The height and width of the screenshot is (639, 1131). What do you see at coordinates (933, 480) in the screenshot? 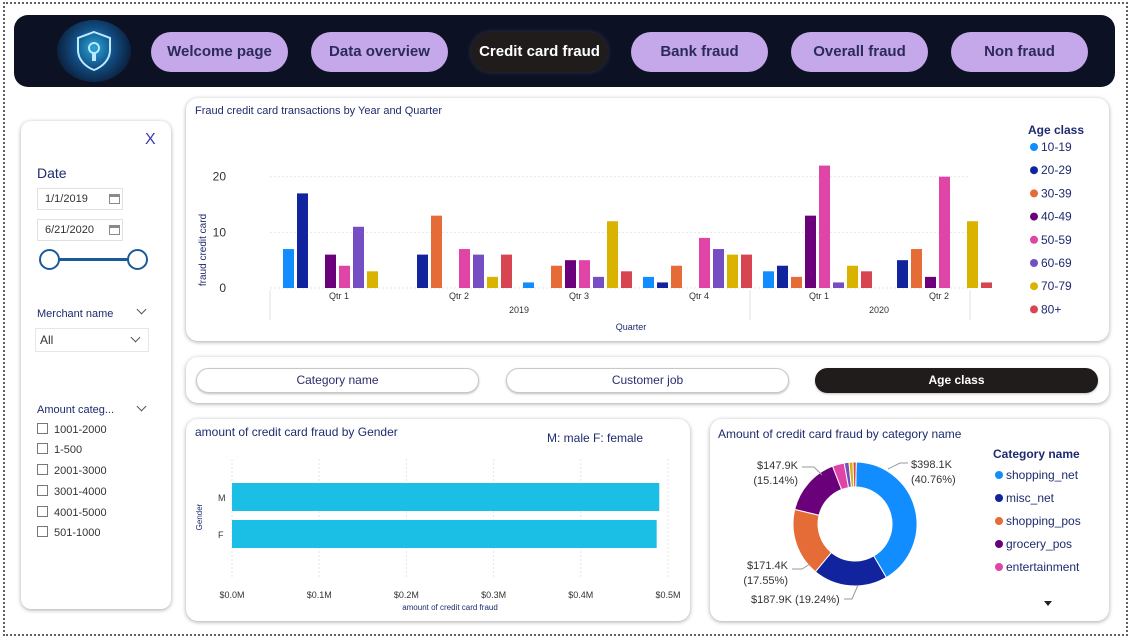
I see `data-label: (40.76%)` at bounding box center [933, 480].